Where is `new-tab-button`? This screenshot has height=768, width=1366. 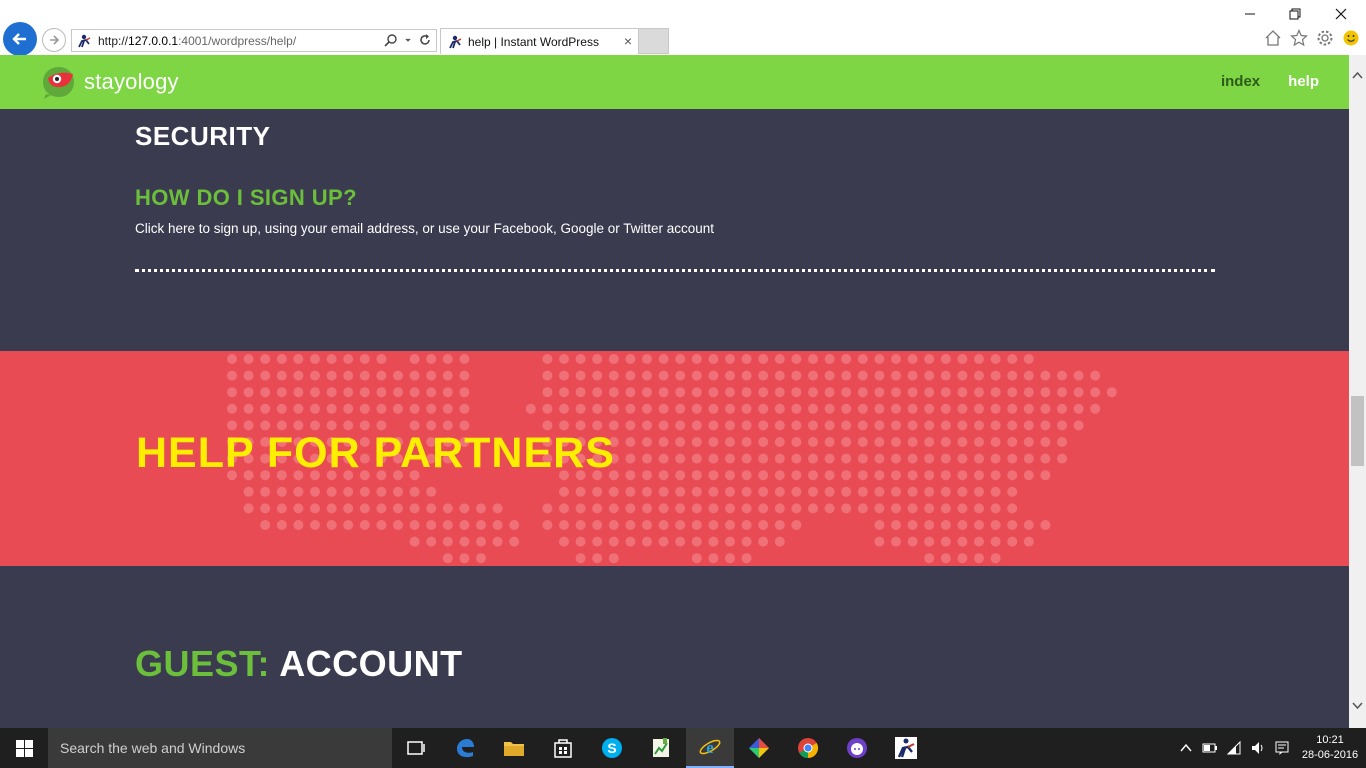 new-tab-button is located at coordinates (654, 41).